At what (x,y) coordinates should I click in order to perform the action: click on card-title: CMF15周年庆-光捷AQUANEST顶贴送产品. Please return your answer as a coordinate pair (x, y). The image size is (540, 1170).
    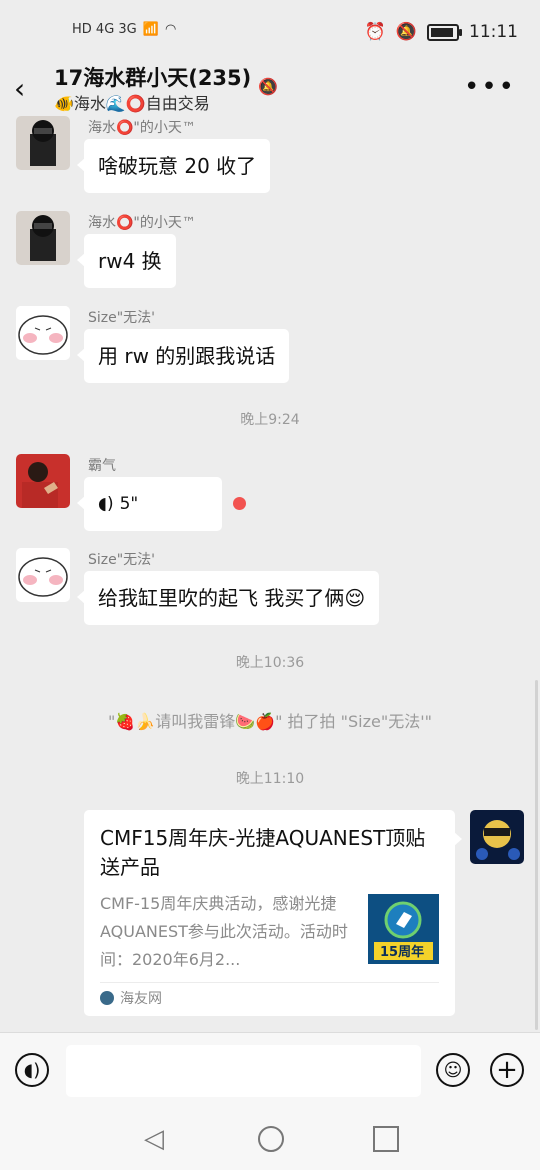
    Looking at the image, I should click on (263, 852).